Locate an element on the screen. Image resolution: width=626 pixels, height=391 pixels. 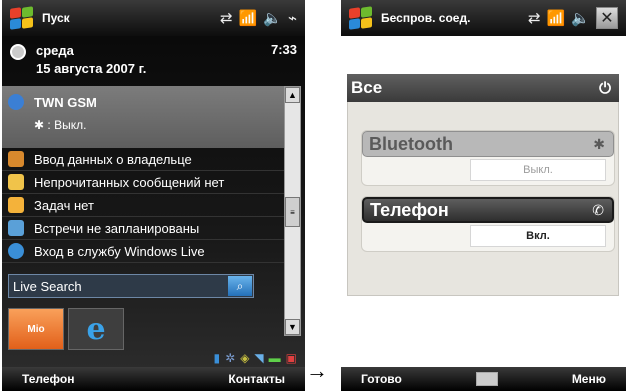
weekday: среда is located at coordinates (55, 50).